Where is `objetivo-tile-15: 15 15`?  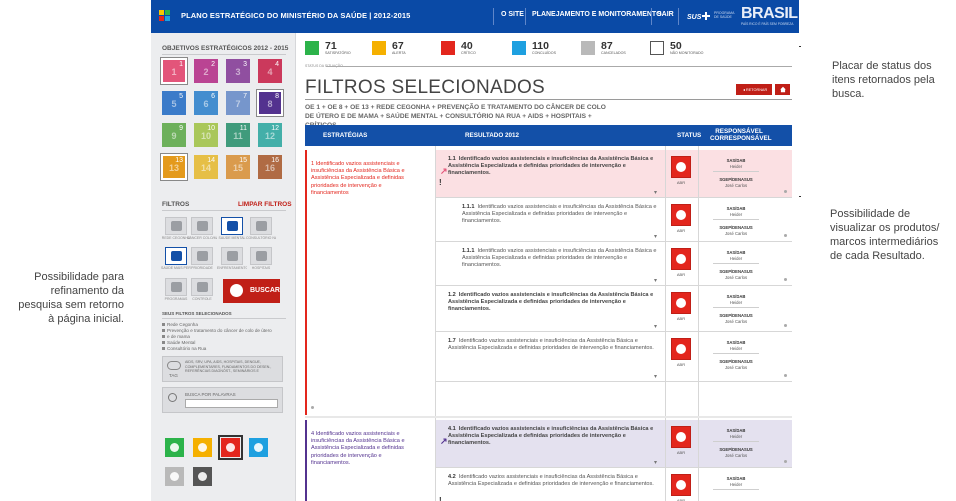
objetivo-tile-15: 15 15 is located at coordinates (238, 167).